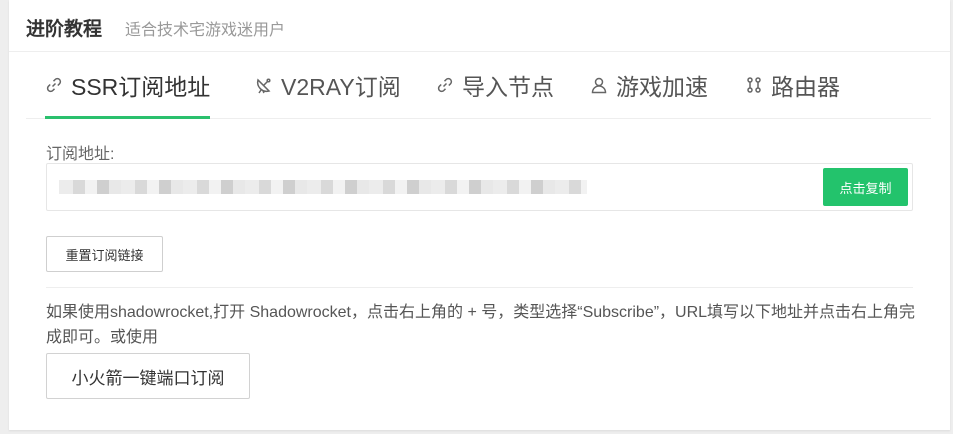 The height and width of the screenshot is (434, 953). I want to click on subscription-address-field: 点击复制, so click(479, 187).